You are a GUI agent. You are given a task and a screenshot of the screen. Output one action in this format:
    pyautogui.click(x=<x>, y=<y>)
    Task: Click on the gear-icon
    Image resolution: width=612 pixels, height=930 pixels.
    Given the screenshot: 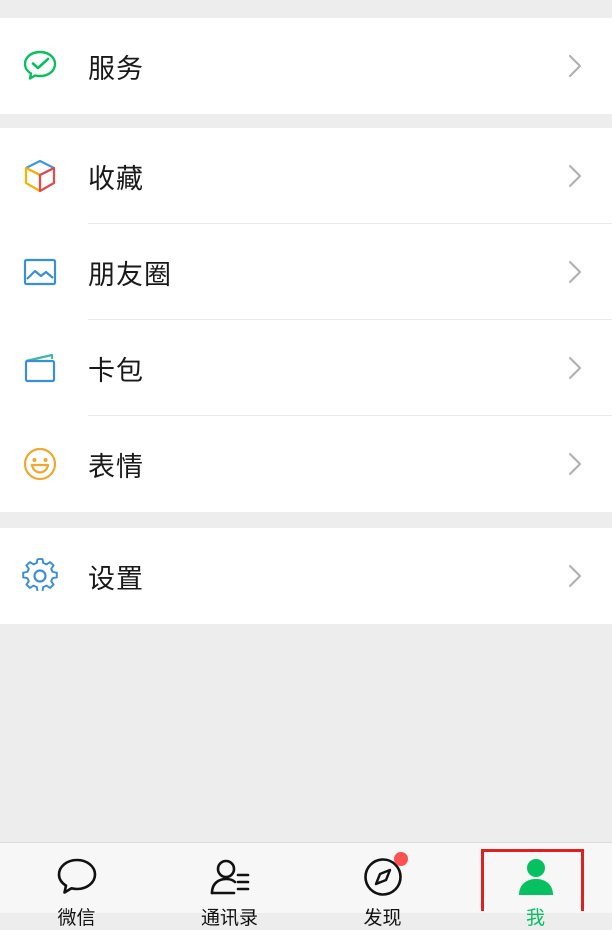 What is the action you would take?
    pyautogui.click(x=40, y=576)
    